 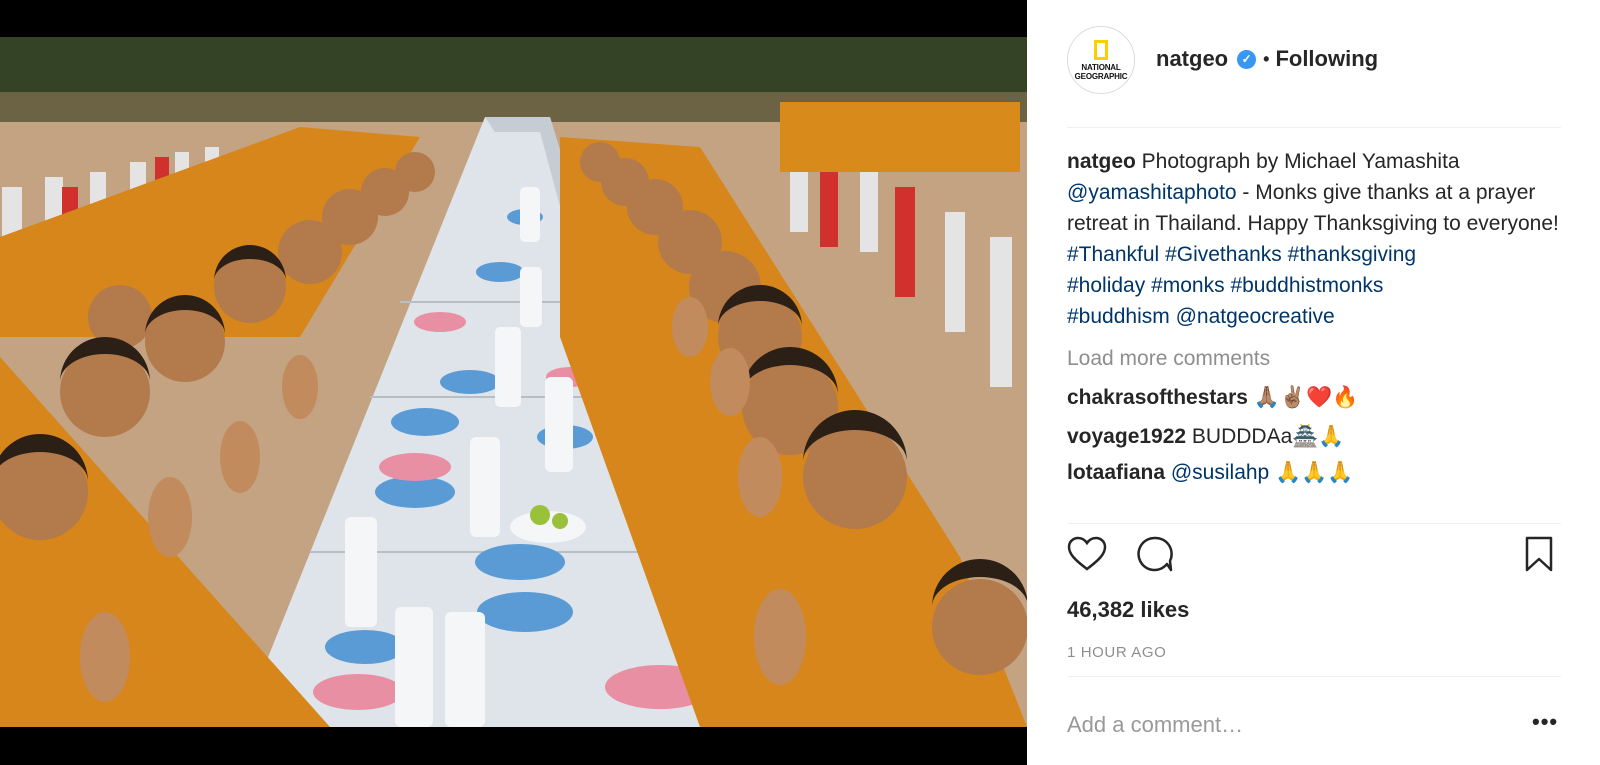 I want to click on verified-badge-icon: ✓, so click(x=1247, y=59).